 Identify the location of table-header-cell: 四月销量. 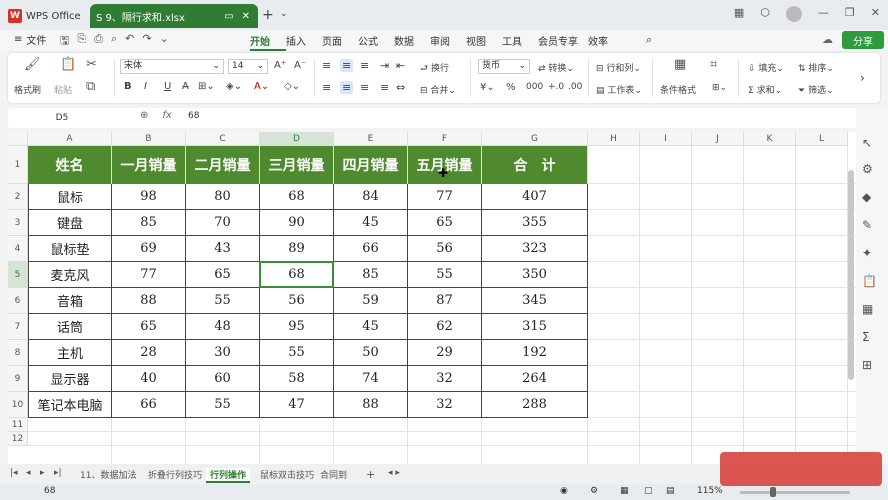
(371, 165).